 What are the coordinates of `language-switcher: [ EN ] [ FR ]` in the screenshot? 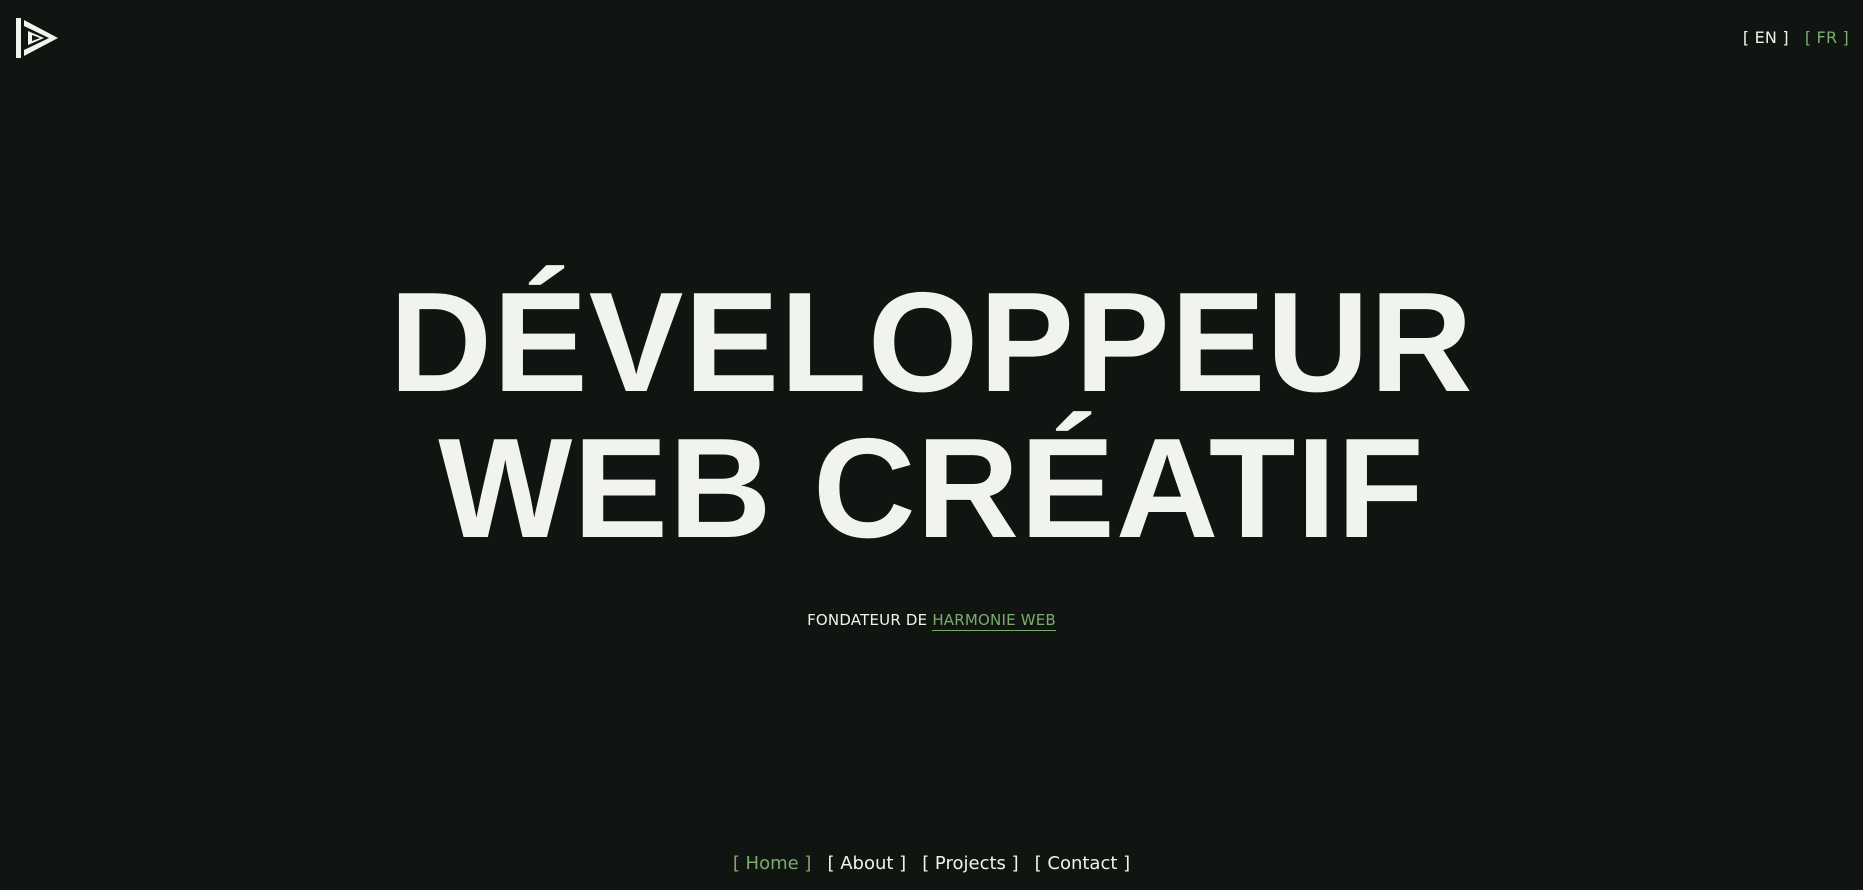 It's located at (1796, 38).